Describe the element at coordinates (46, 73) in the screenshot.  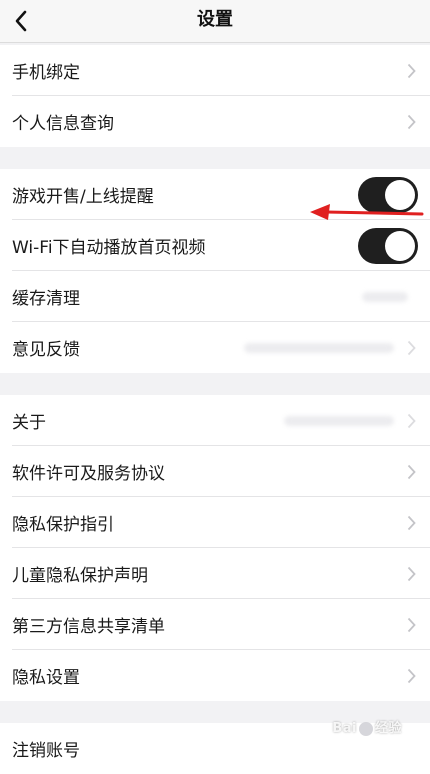
I see `row-label: 手机绑定` at that location.